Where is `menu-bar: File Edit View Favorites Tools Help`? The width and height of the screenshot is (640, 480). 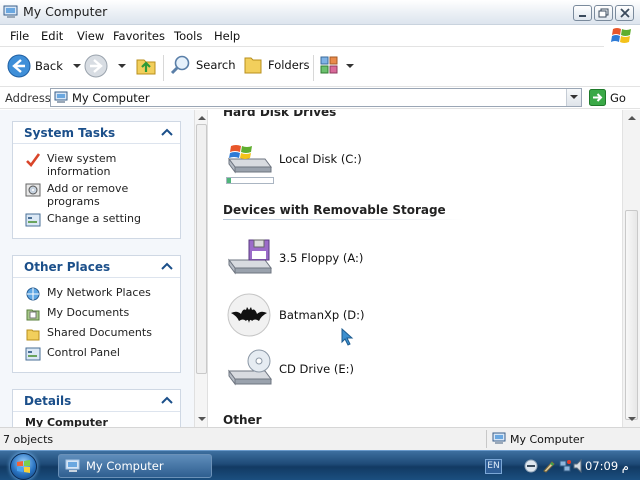
menu-bar: File Edit View Favorites Tools Help is located at coordinates (320, 36).